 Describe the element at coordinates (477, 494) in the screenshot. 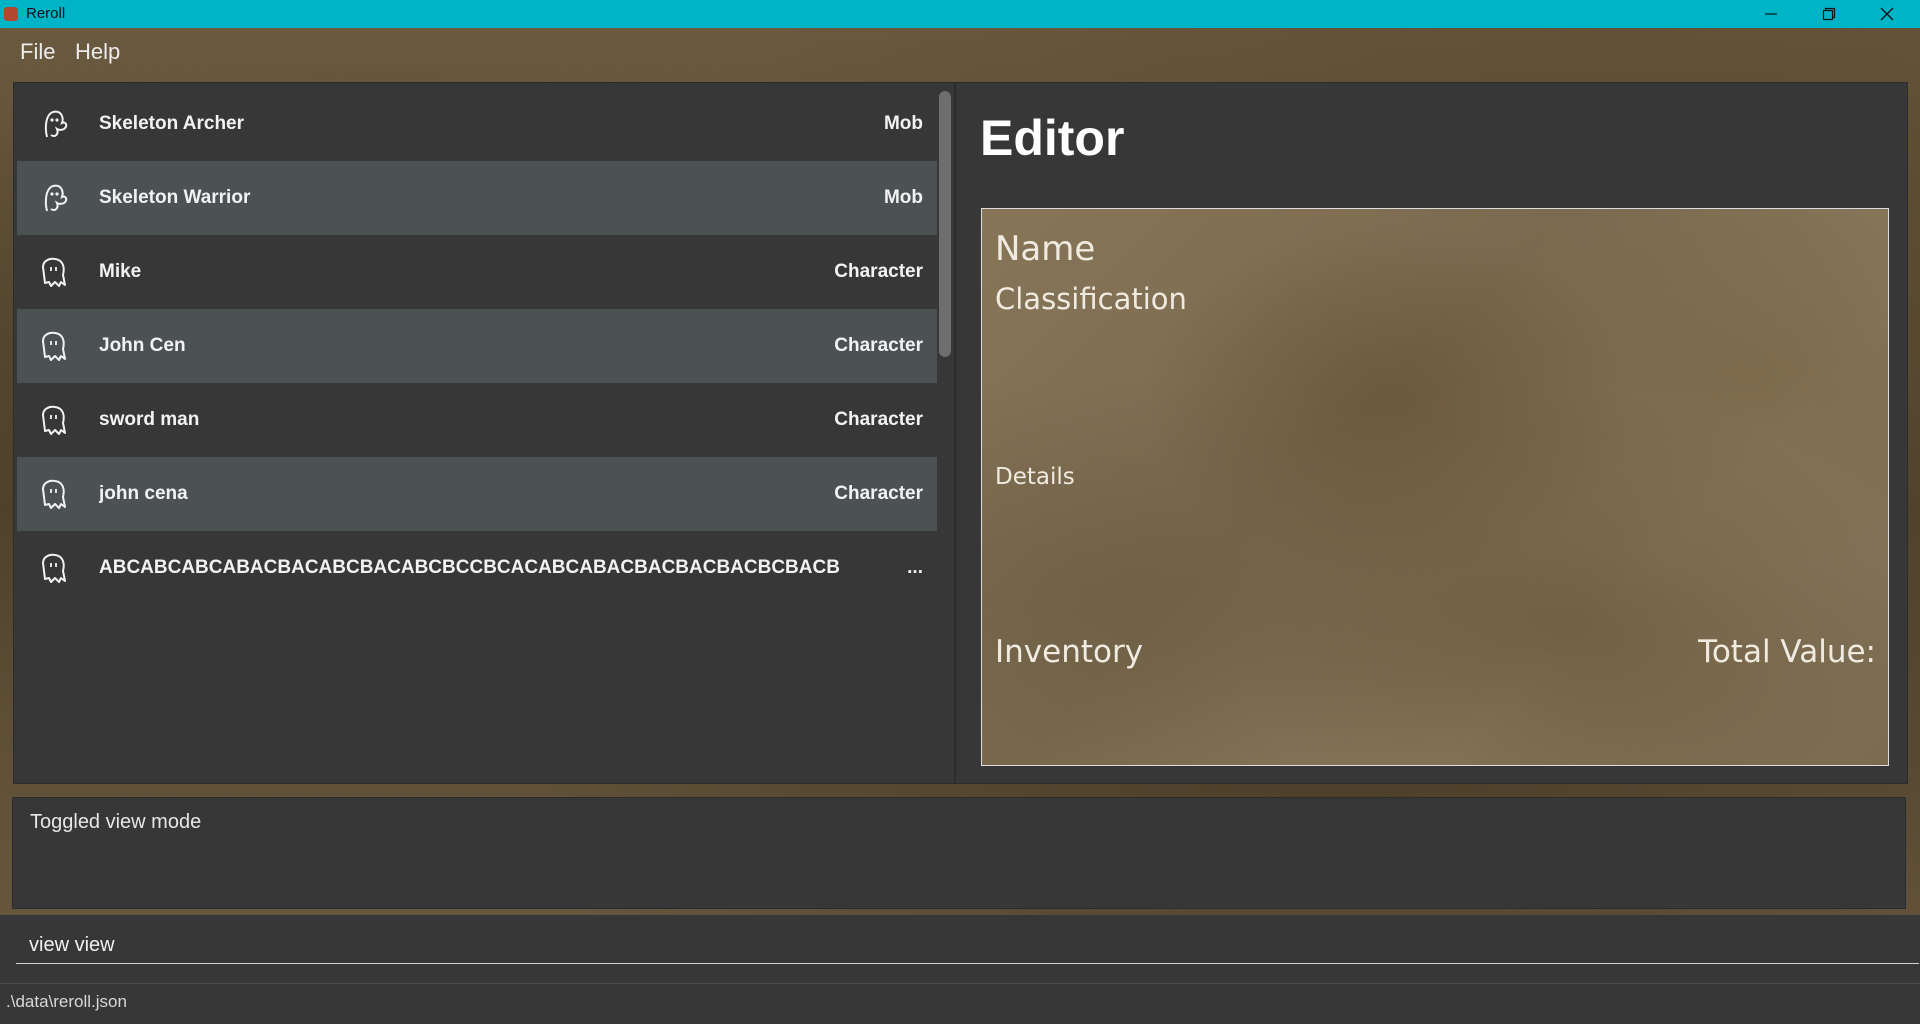

I see `list-item: john cena Character` at that location.